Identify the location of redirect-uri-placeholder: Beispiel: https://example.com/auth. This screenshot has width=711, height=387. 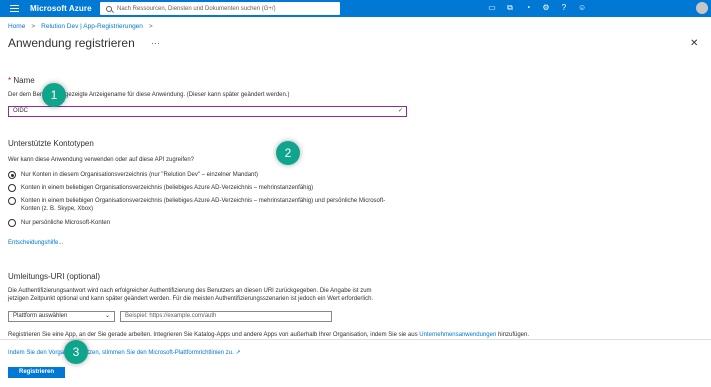
(171, 316).